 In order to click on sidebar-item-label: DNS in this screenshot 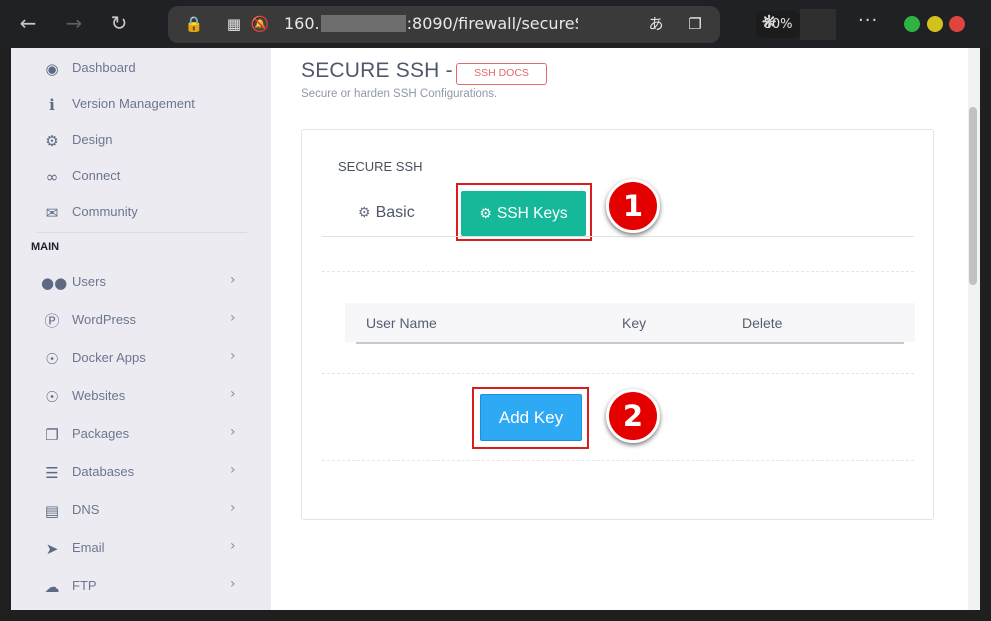, I will do `click(86, 509)`.